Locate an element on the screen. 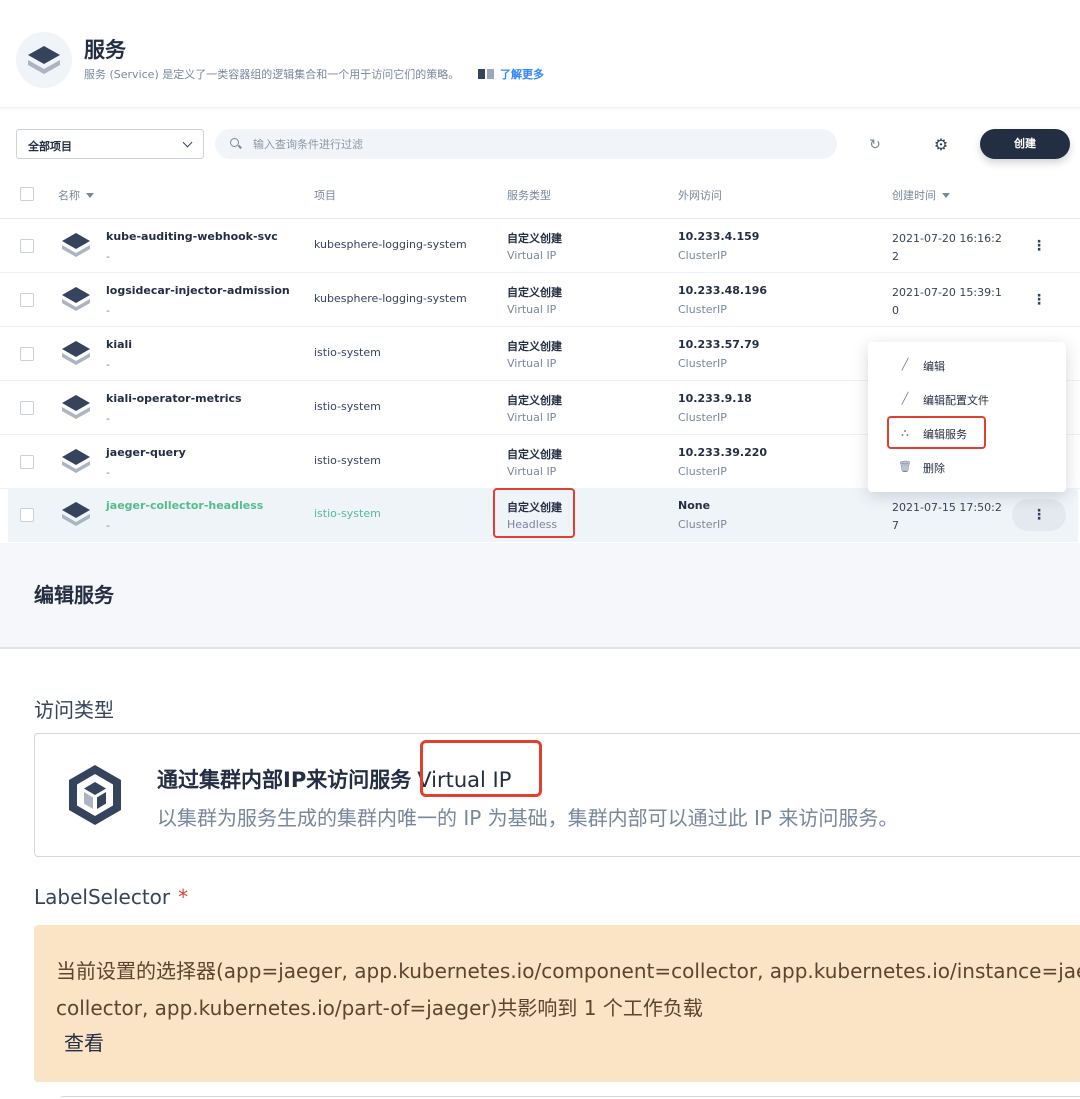 Image resolution: width=1080 pixels, height=1099 pixels. trash-icon: 🗑 is located at coordinates (905, 466).